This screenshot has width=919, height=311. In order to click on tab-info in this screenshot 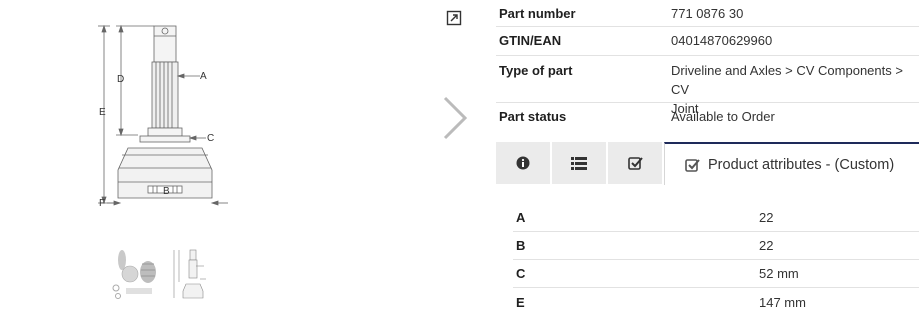, I will do `click(523, 163)`.